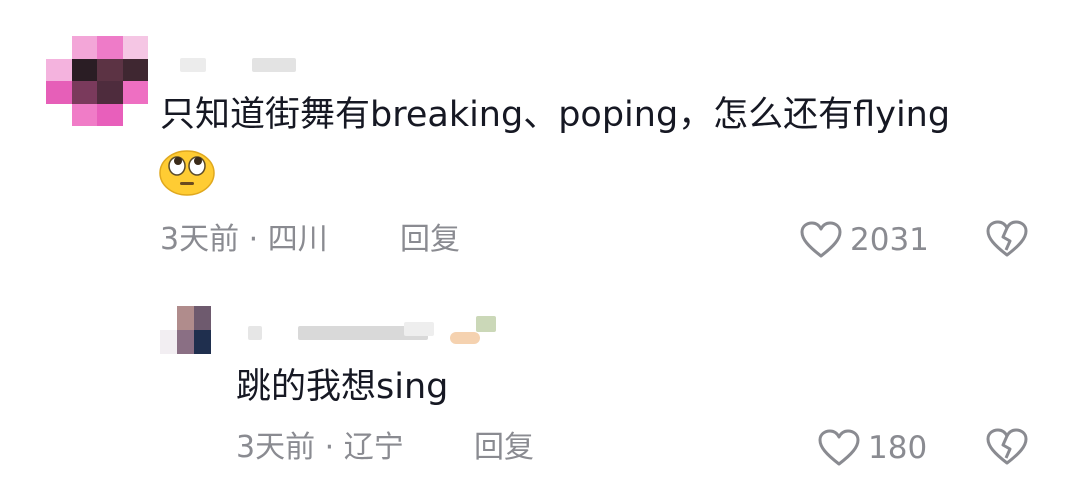  I want to click on like-button: 2031, so click(864, 240).